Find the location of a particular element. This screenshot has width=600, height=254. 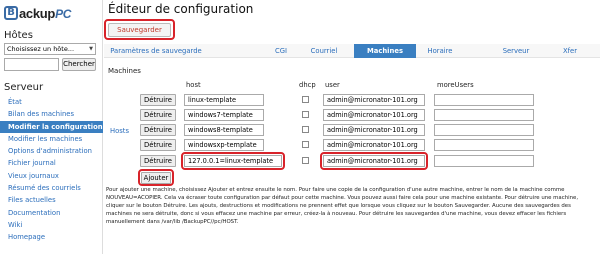

nav-host-summary: Bilan des machines is located at coordinates (51, 114).